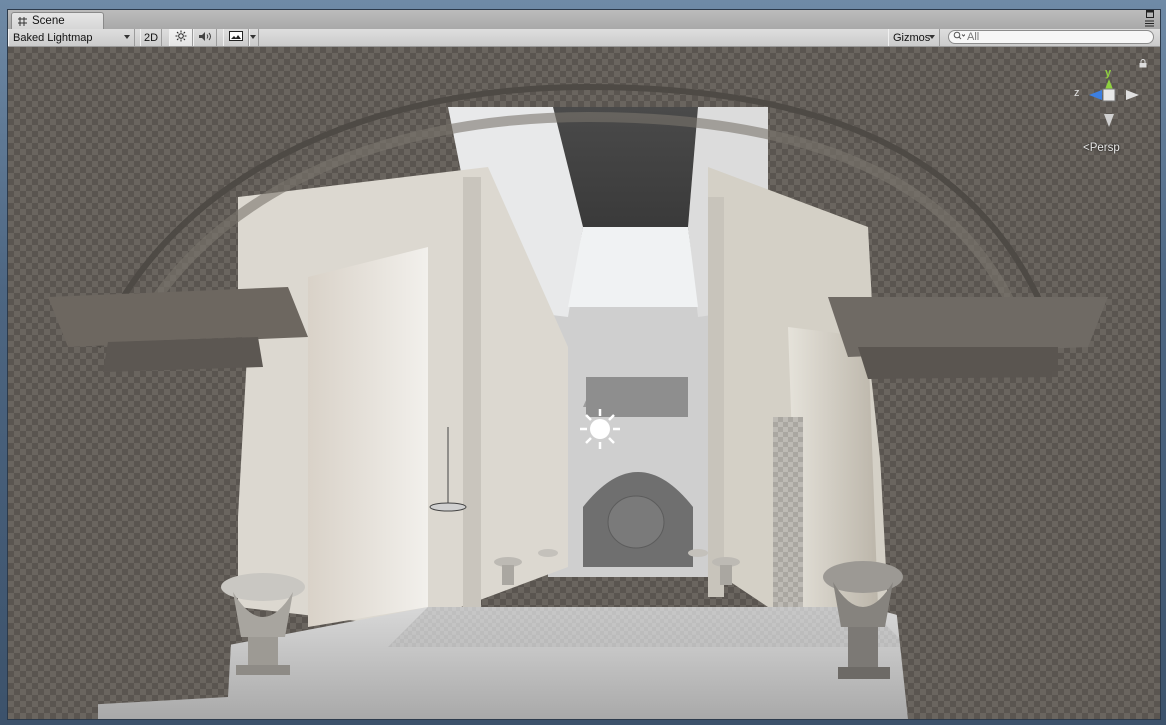  Describe the element at coordinates (584, 20) in the screenshot. I see `tab-strip: Scene` at that location.